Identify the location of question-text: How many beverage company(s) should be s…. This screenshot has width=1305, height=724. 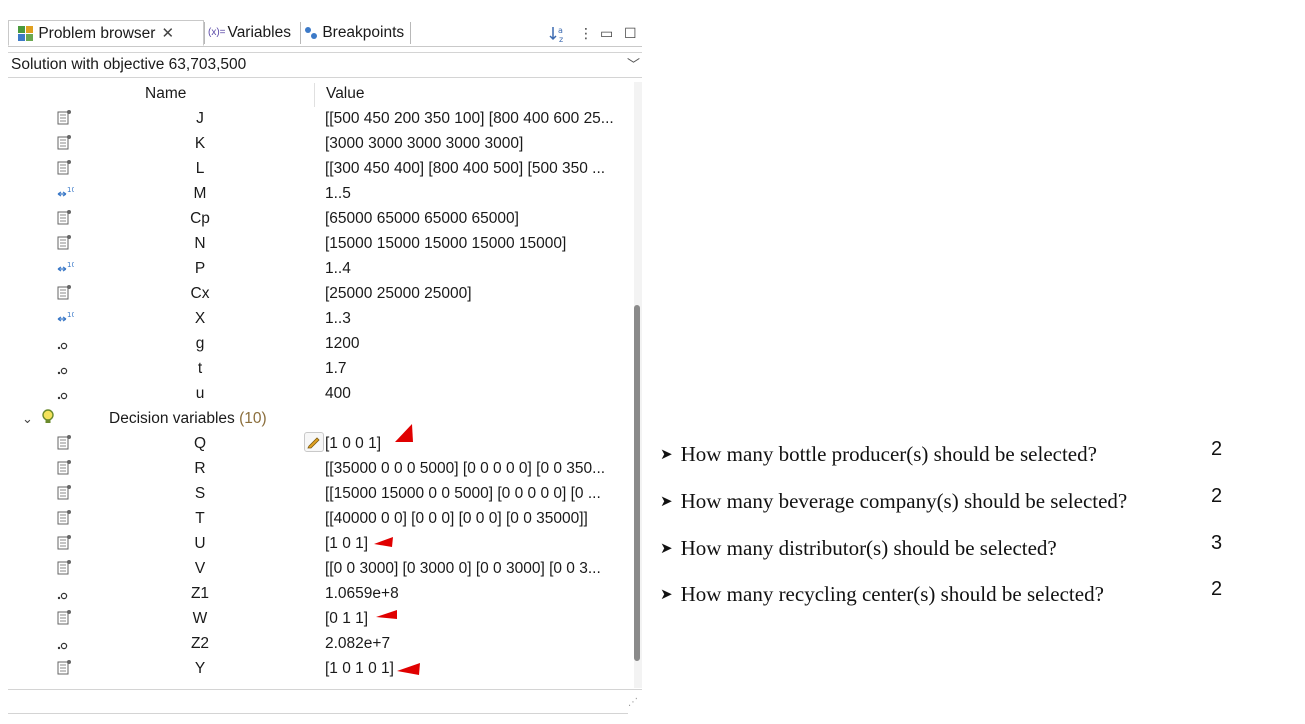
(904, 501).